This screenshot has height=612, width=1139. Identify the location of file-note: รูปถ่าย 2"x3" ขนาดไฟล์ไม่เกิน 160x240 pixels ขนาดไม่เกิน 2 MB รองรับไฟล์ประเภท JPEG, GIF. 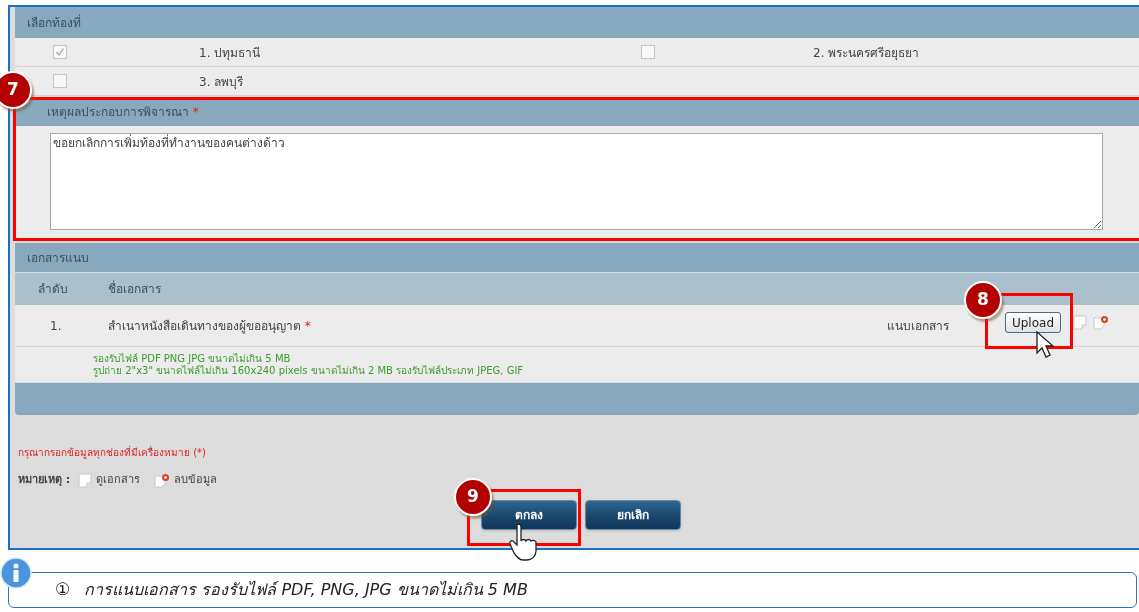
(309, 371).